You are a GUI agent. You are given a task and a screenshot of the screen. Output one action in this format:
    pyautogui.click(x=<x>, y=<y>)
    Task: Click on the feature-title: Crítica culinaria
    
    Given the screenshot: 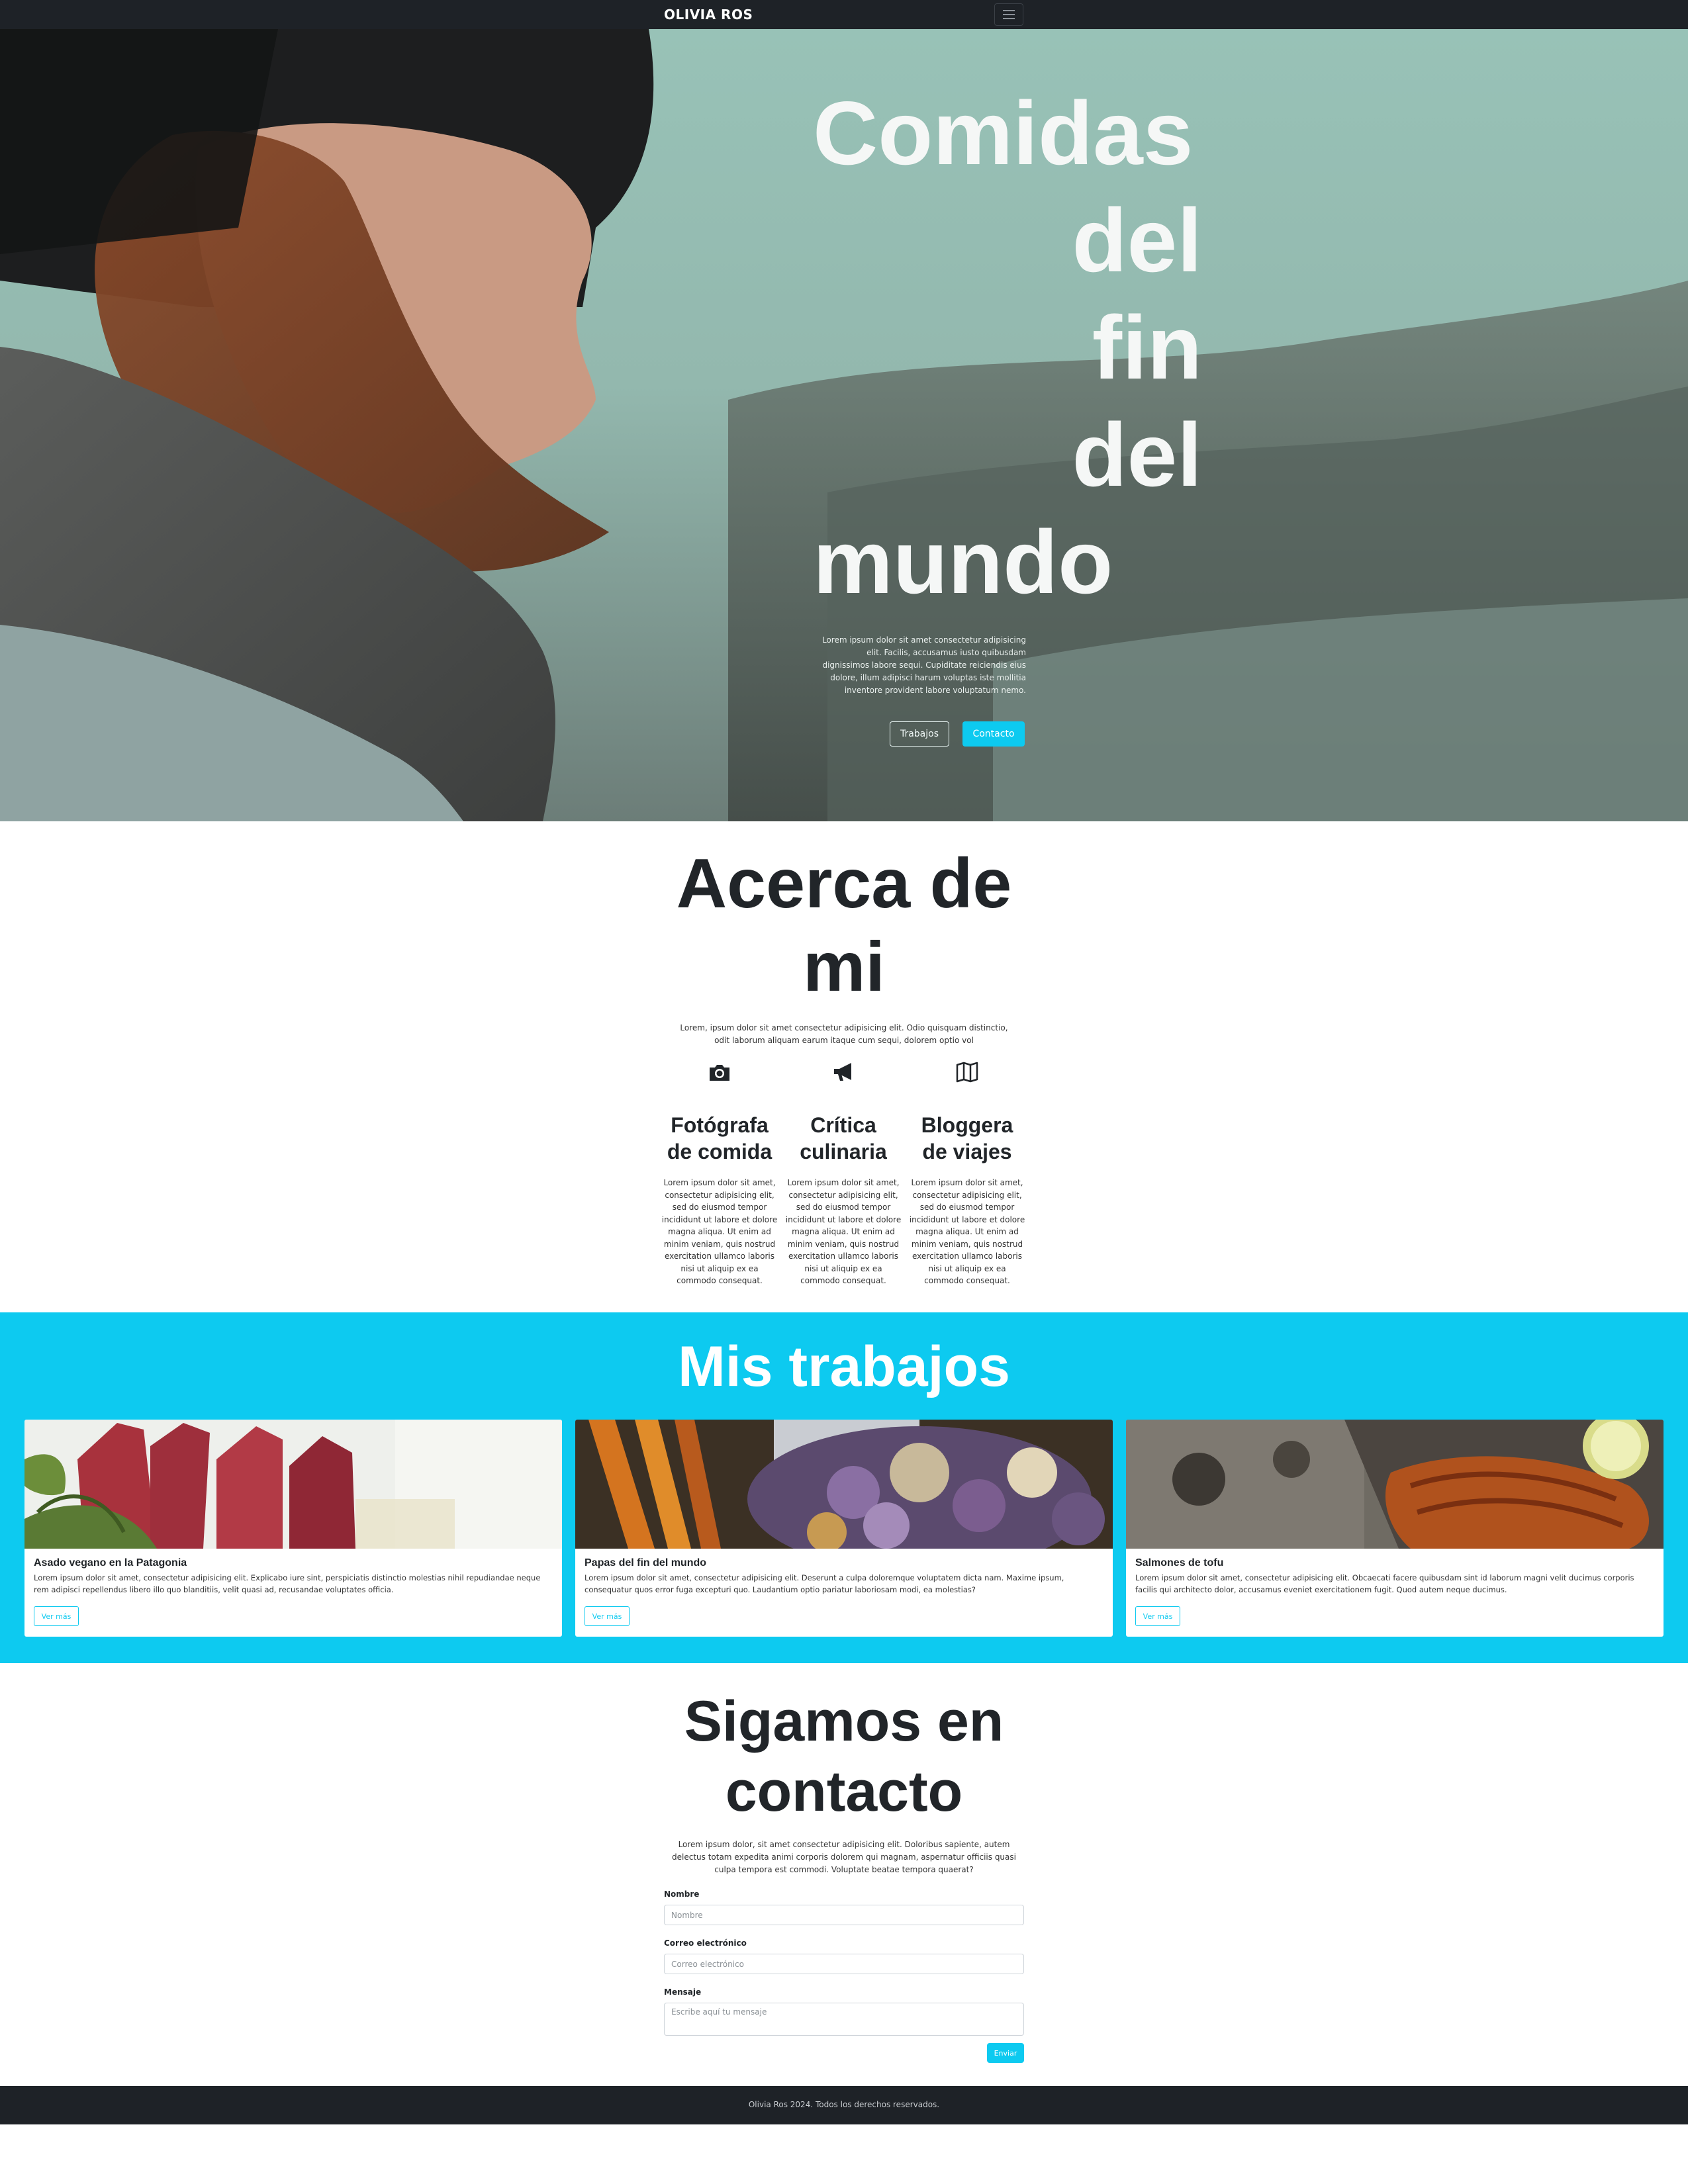 What is the action you would take?
    pyautogui.click(x=843, y=1138)
    